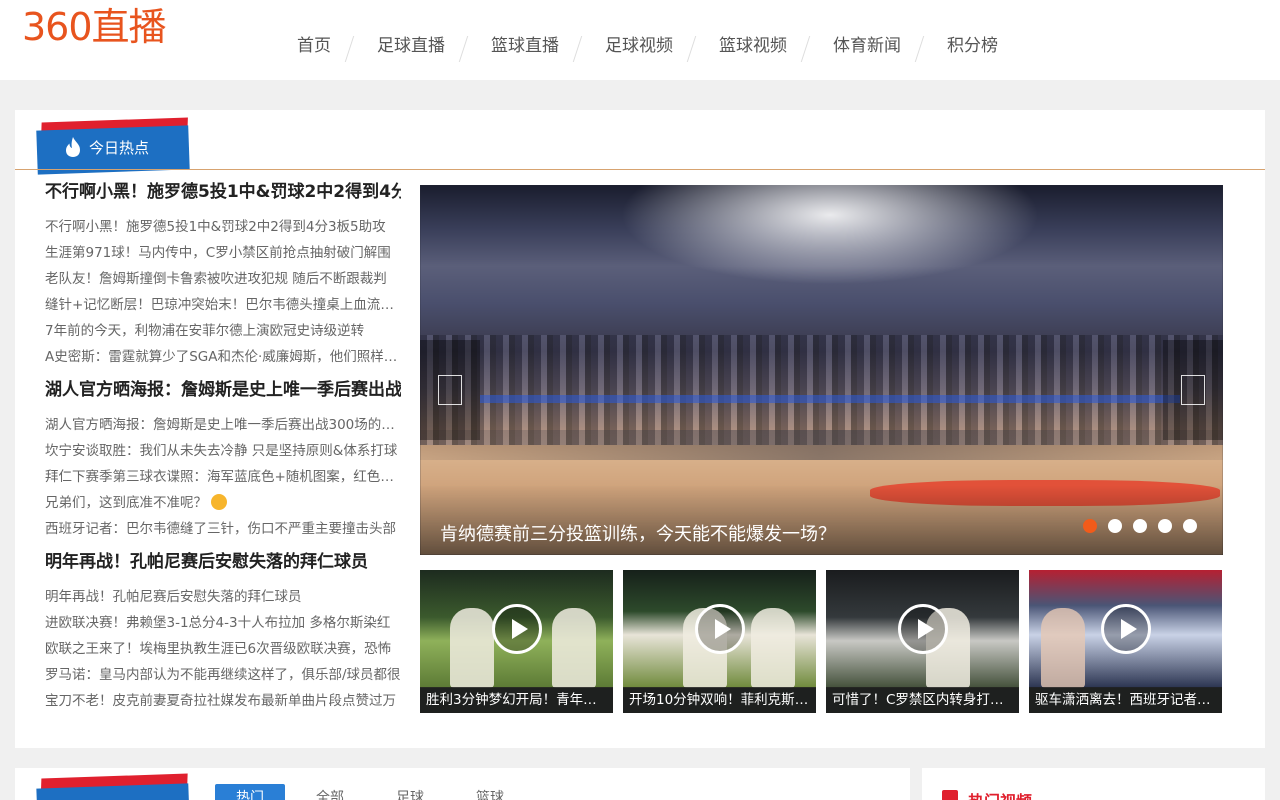  I want to click on flame-icon, so click(73, 147).